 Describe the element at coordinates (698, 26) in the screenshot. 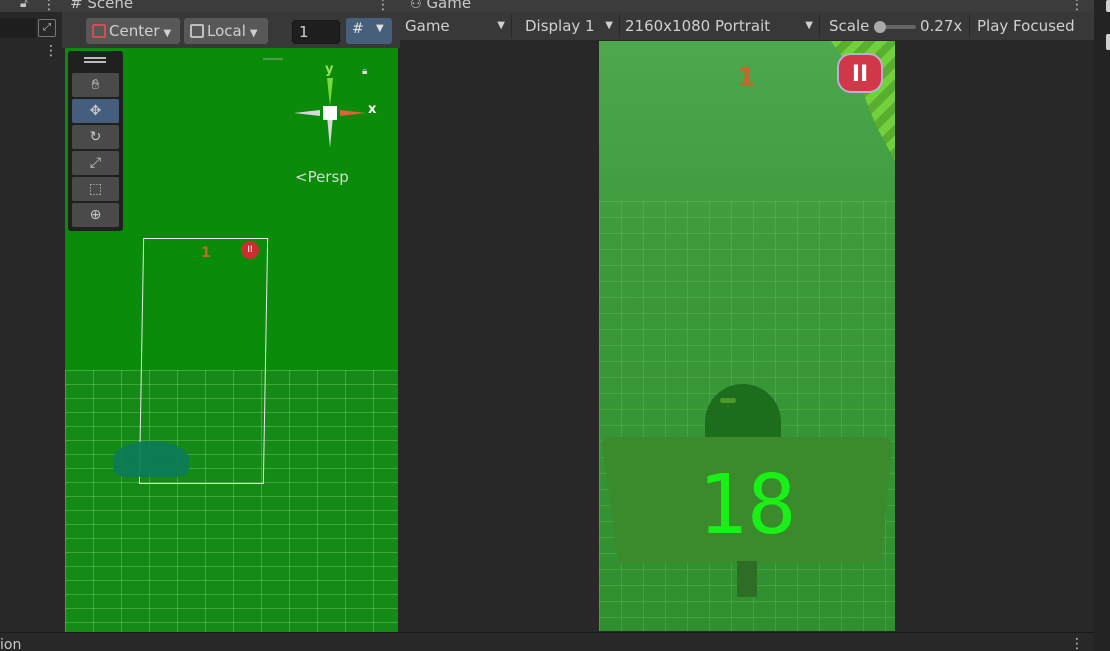

I see `resolution-label: 2160x1080 Portrait` at that location.